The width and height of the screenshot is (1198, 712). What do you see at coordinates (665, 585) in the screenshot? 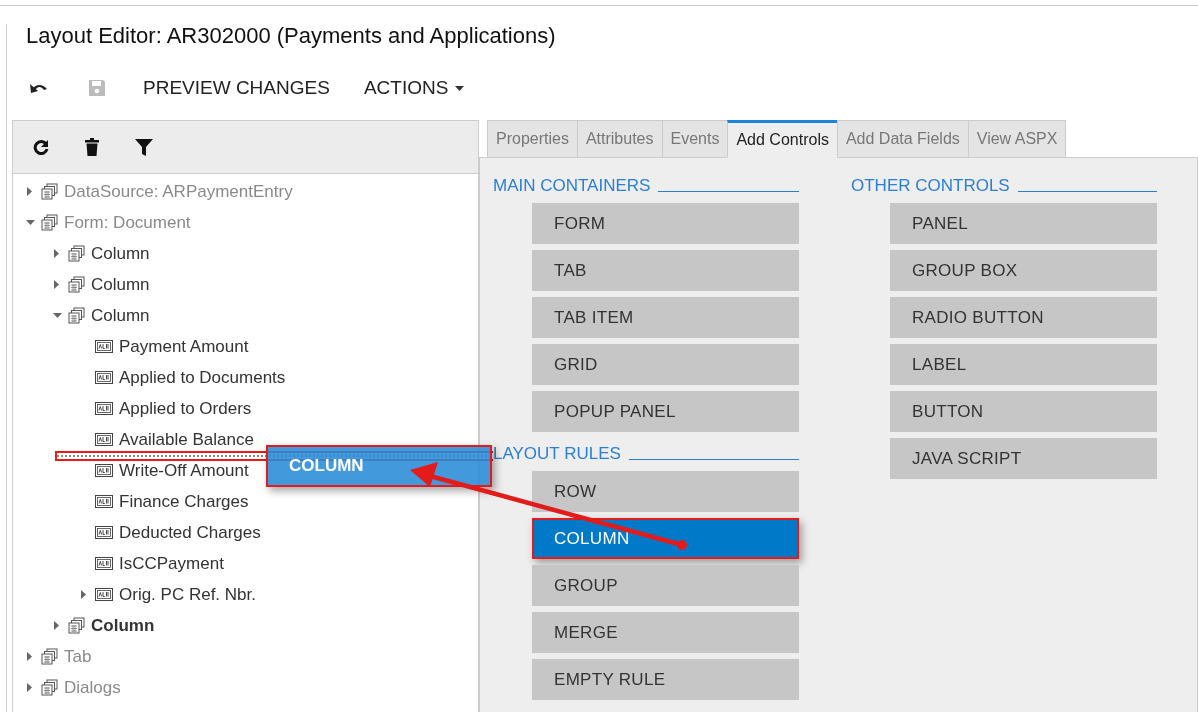
I see `control-button: GROUP` at bounding box center [665, 585].